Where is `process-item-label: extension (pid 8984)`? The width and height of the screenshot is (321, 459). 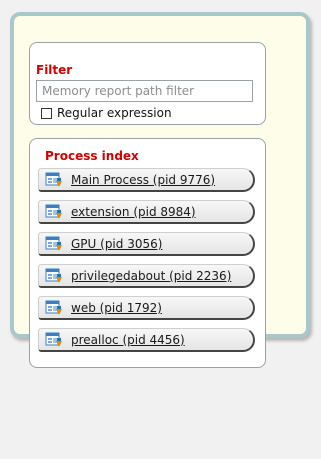
process-item-label: extension (pid 8984) is located at coordinates (133, 211).